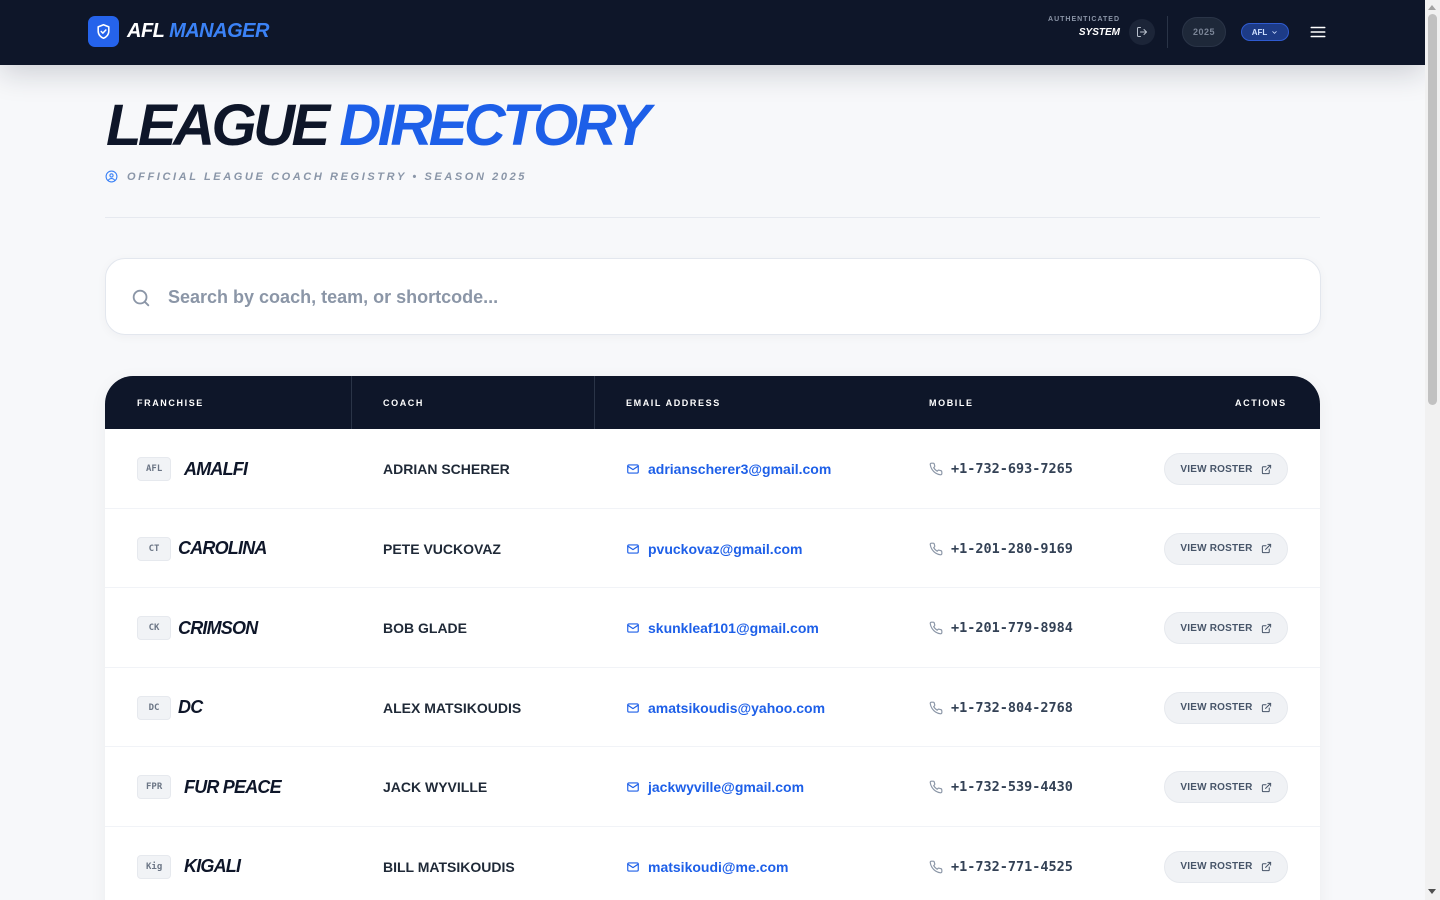  Describe the element at coordinates (1274, 32) in the screenshot. I see `chevron-down-icon` at that location.